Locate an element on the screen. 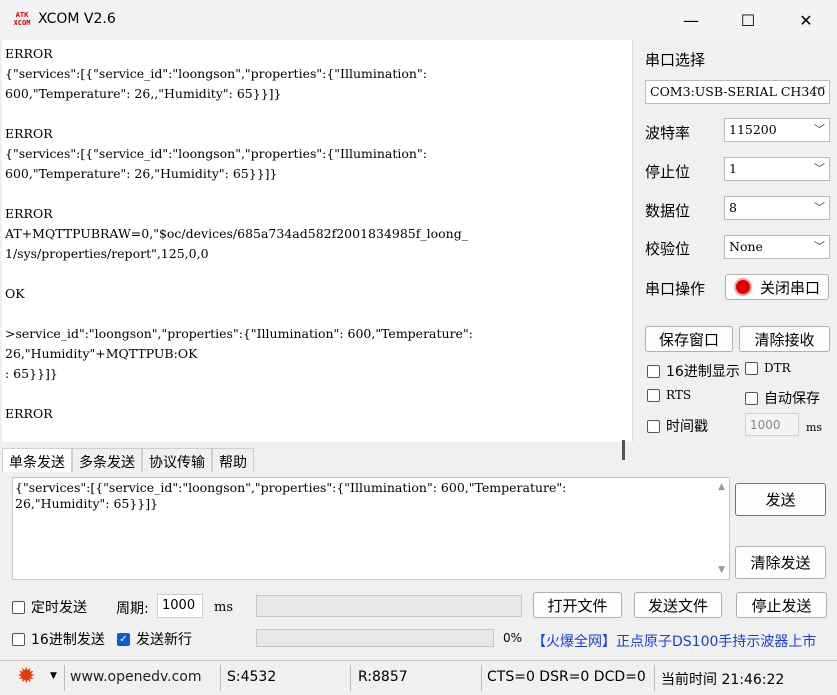  tab-protocol: 协议传输 is located at coordinates (177, 460).